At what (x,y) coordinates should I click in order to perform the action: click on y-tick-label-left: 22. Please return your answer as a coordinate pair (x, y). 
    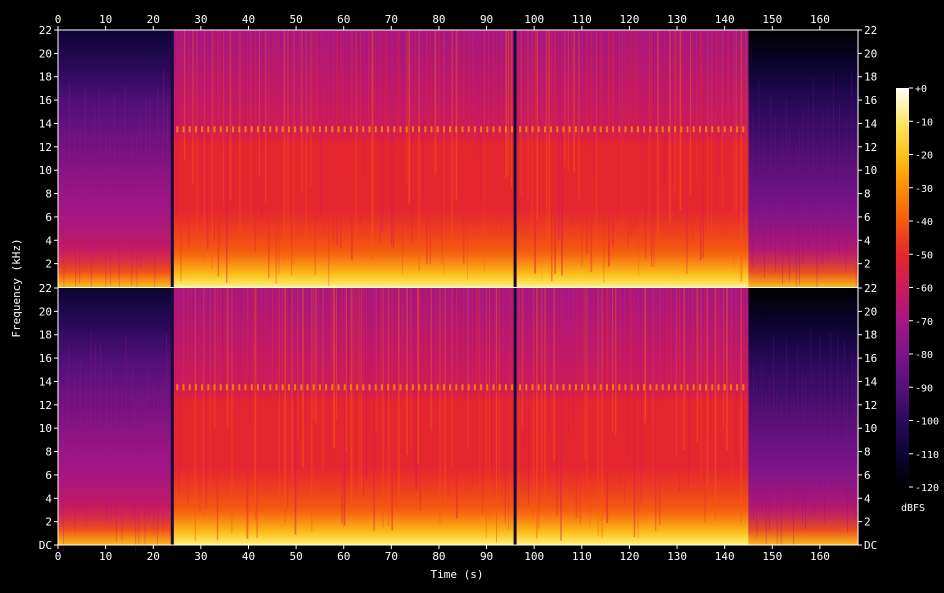
    Looking at the image, I should click on (45, 288).